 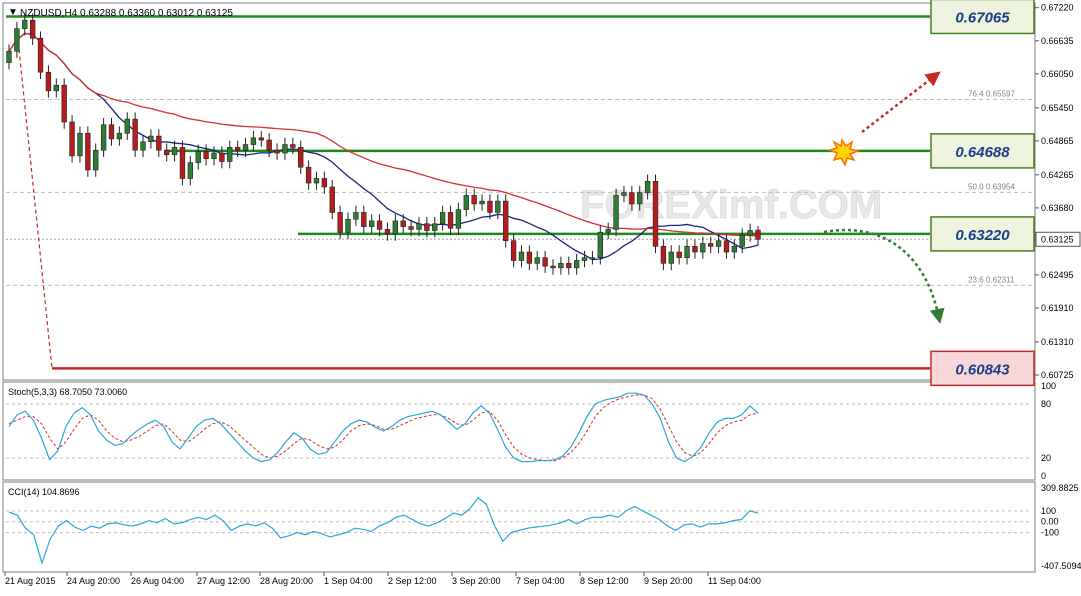 I want to click on price-tick-label: 0.61310, so click(x=1057, y=342).